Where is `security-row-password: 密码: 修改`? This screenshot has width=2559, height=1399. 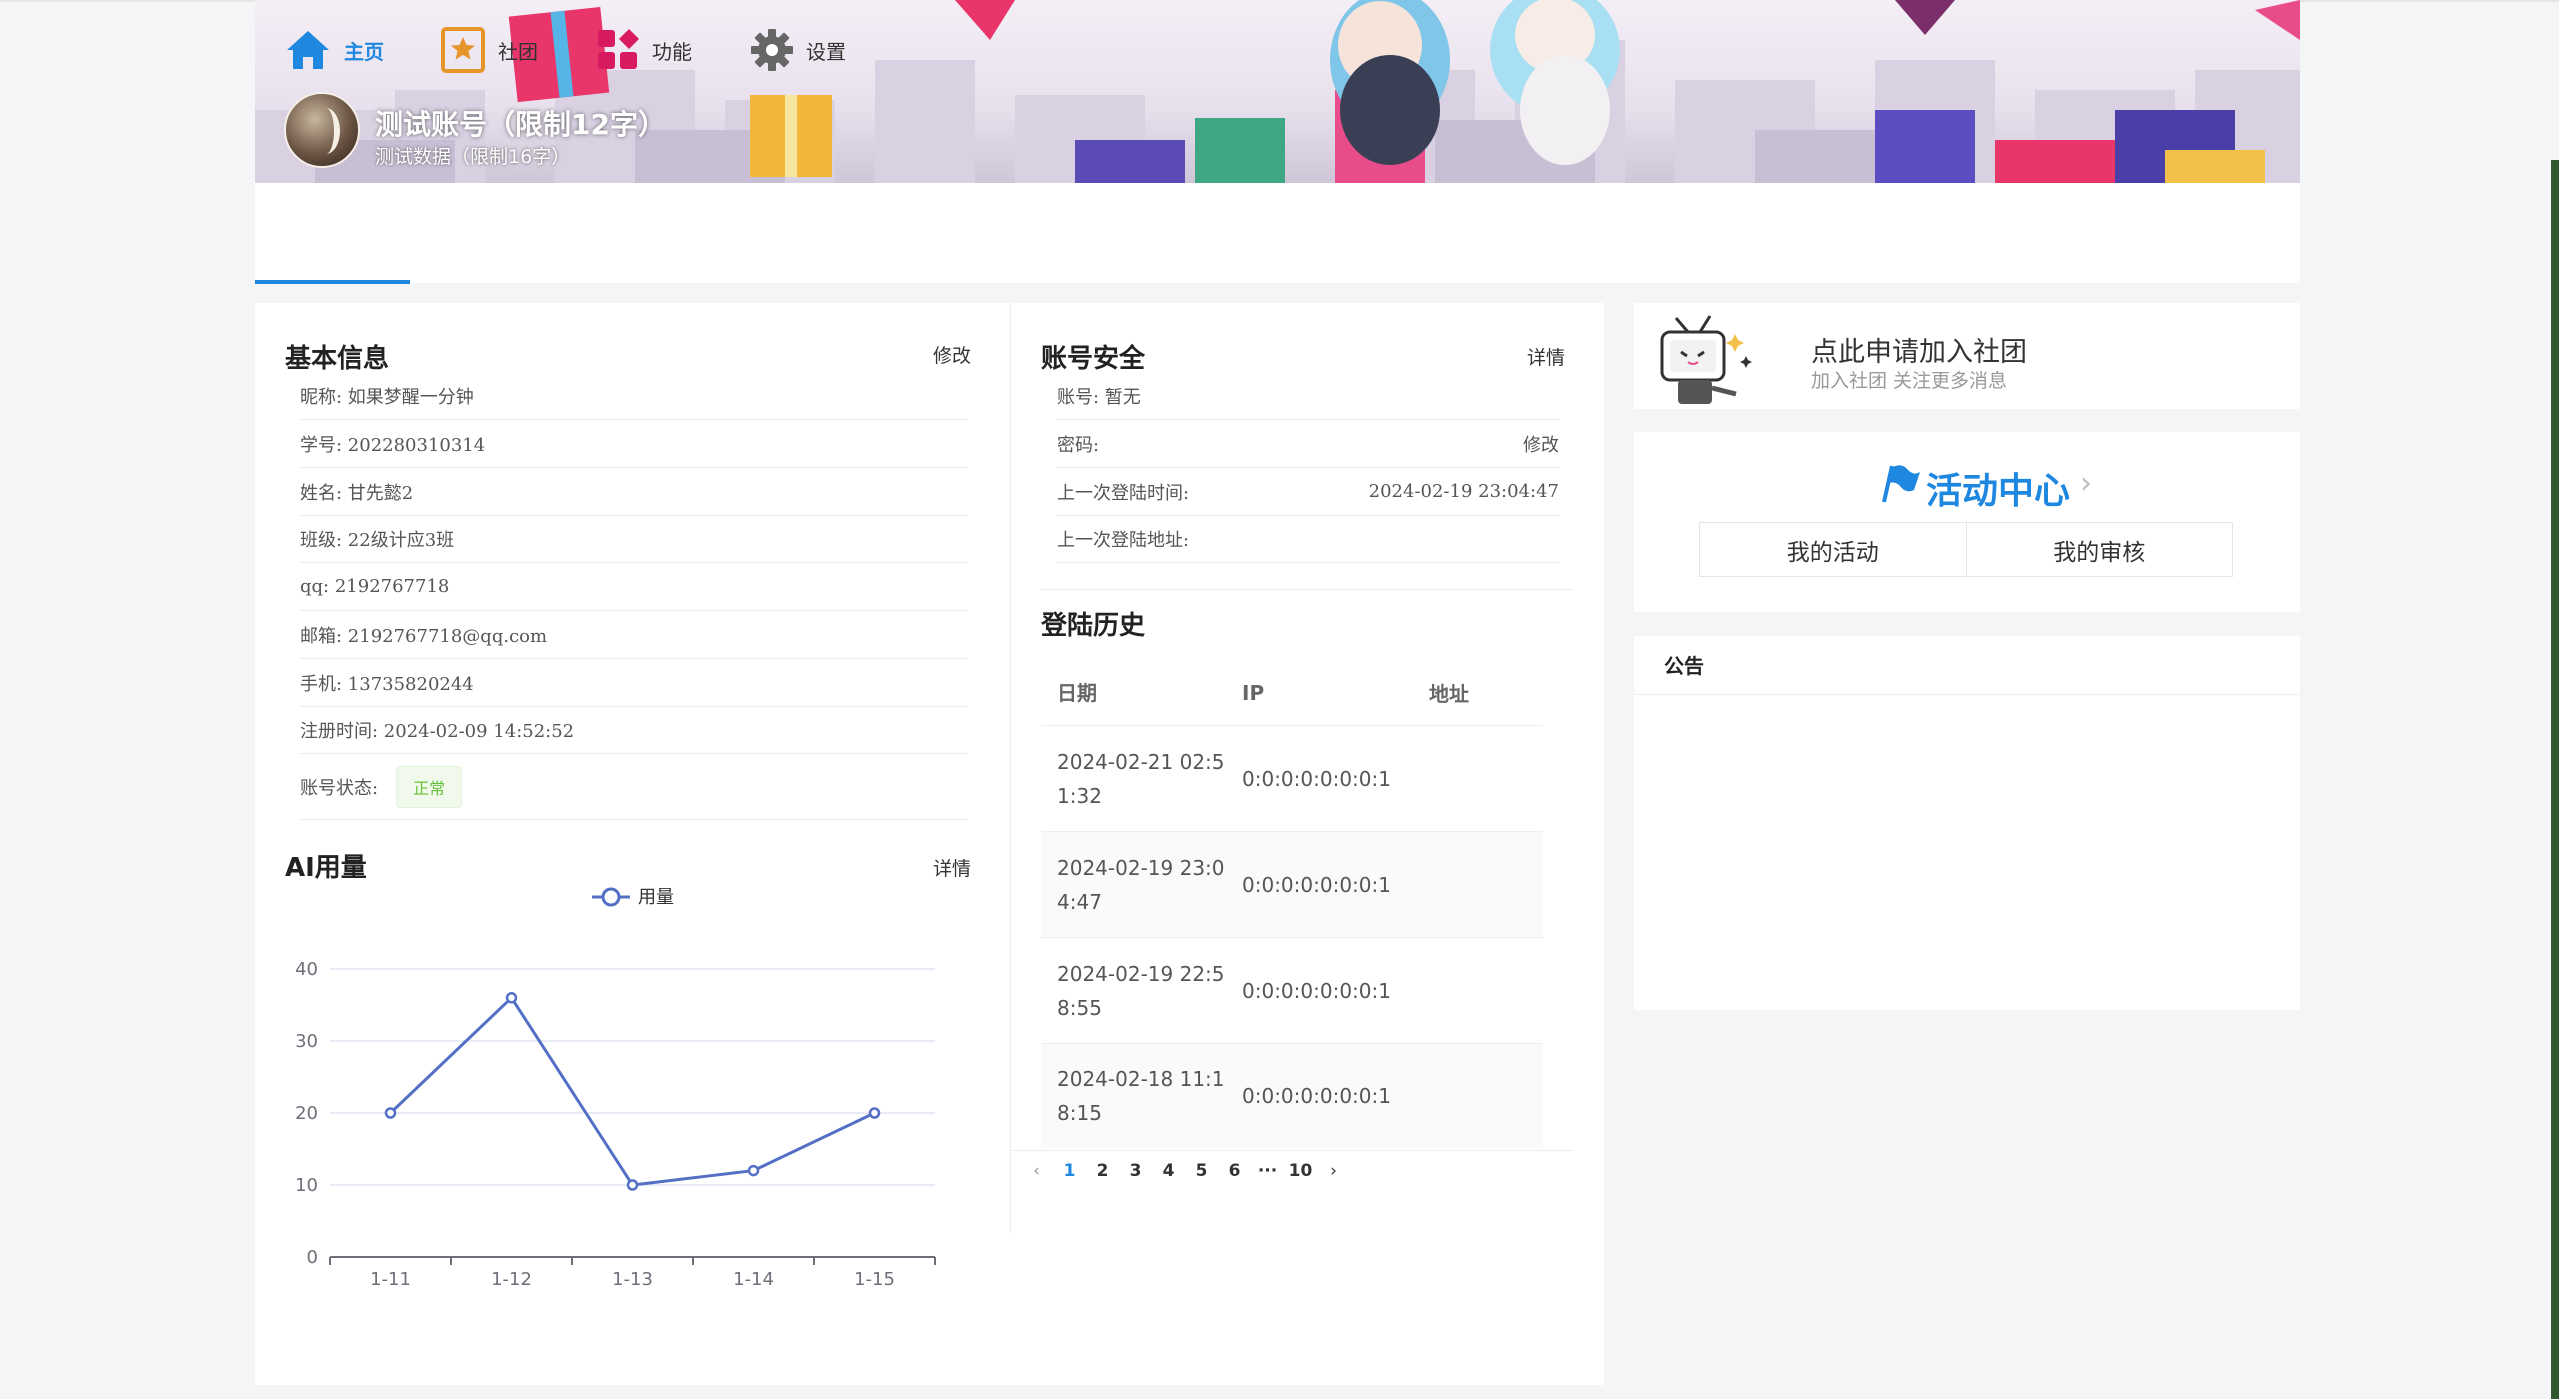
security-row-password: 密码: 修改 is located at coordinates (1308, 444).